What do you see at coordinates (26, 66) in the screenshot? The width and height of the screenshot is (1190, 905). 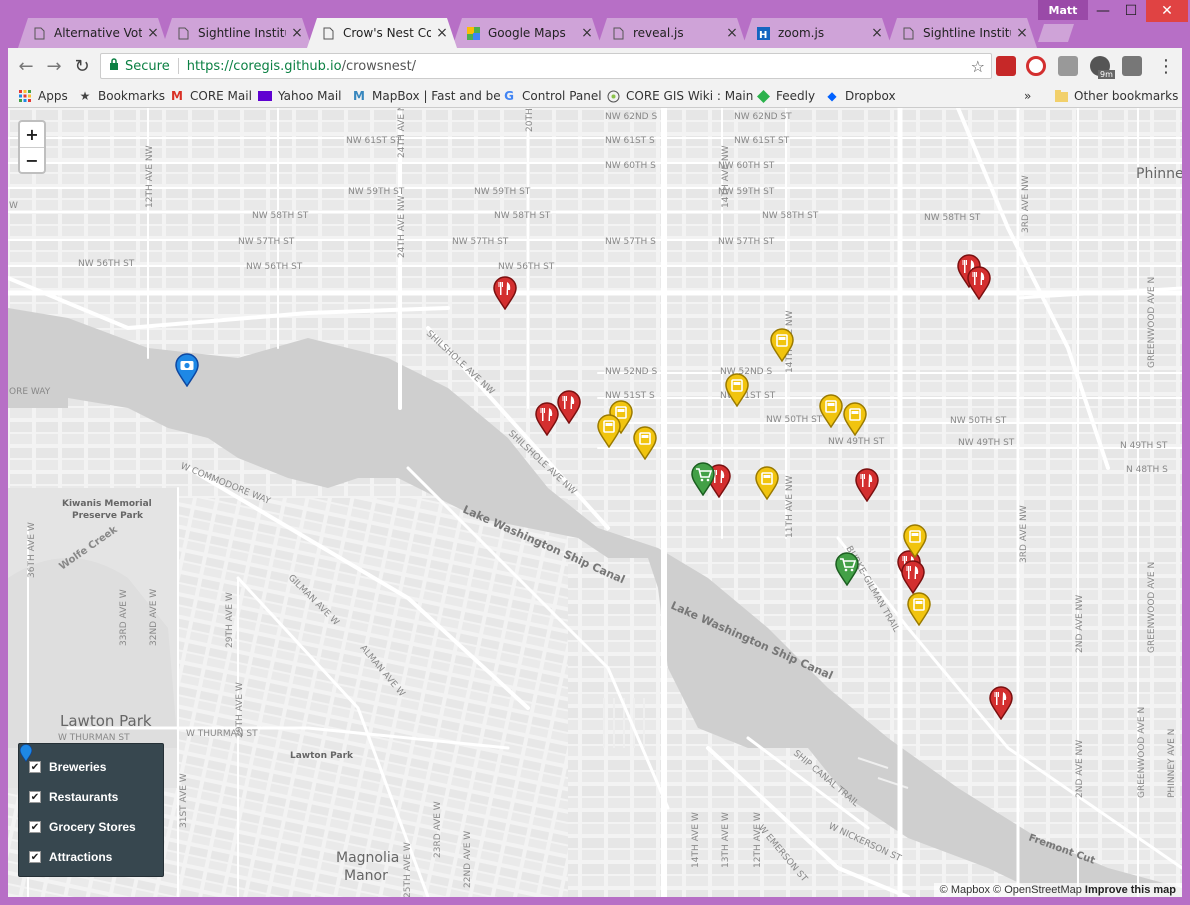 I see `back-icon: ←` at bounding box center [26, 66].